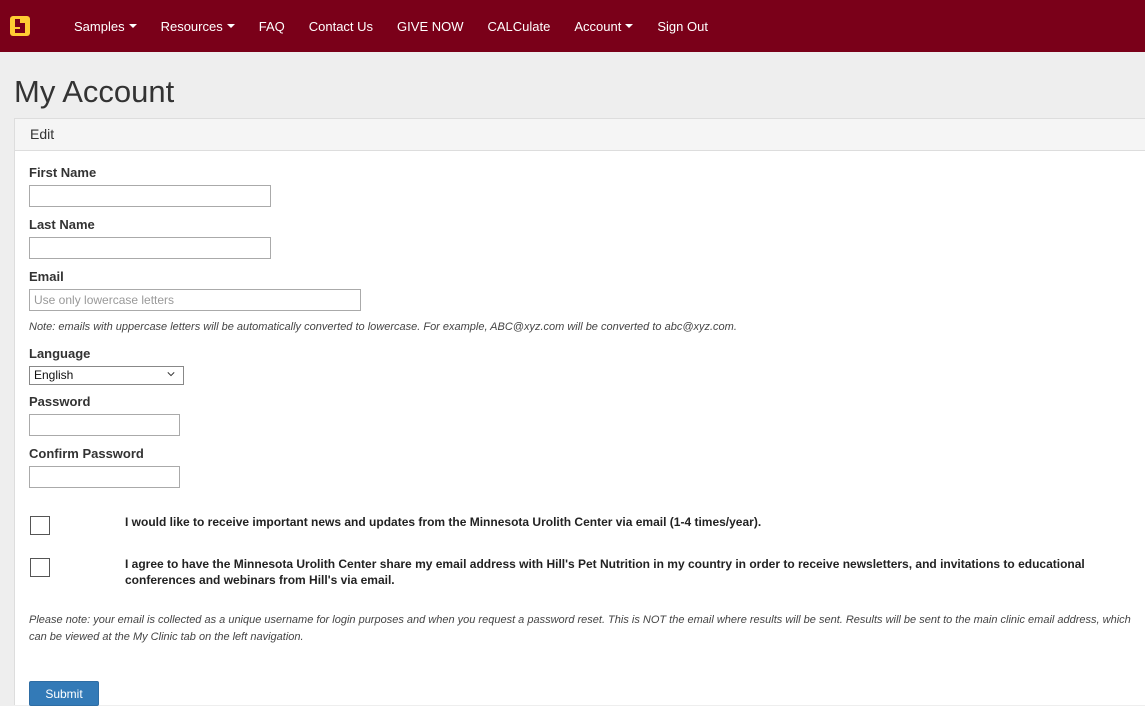 This screenshot has height=706, width=1145. Describe the element at coordinates (40, 567) in the screenshot. I see `share-consent-checkbox` at that location.